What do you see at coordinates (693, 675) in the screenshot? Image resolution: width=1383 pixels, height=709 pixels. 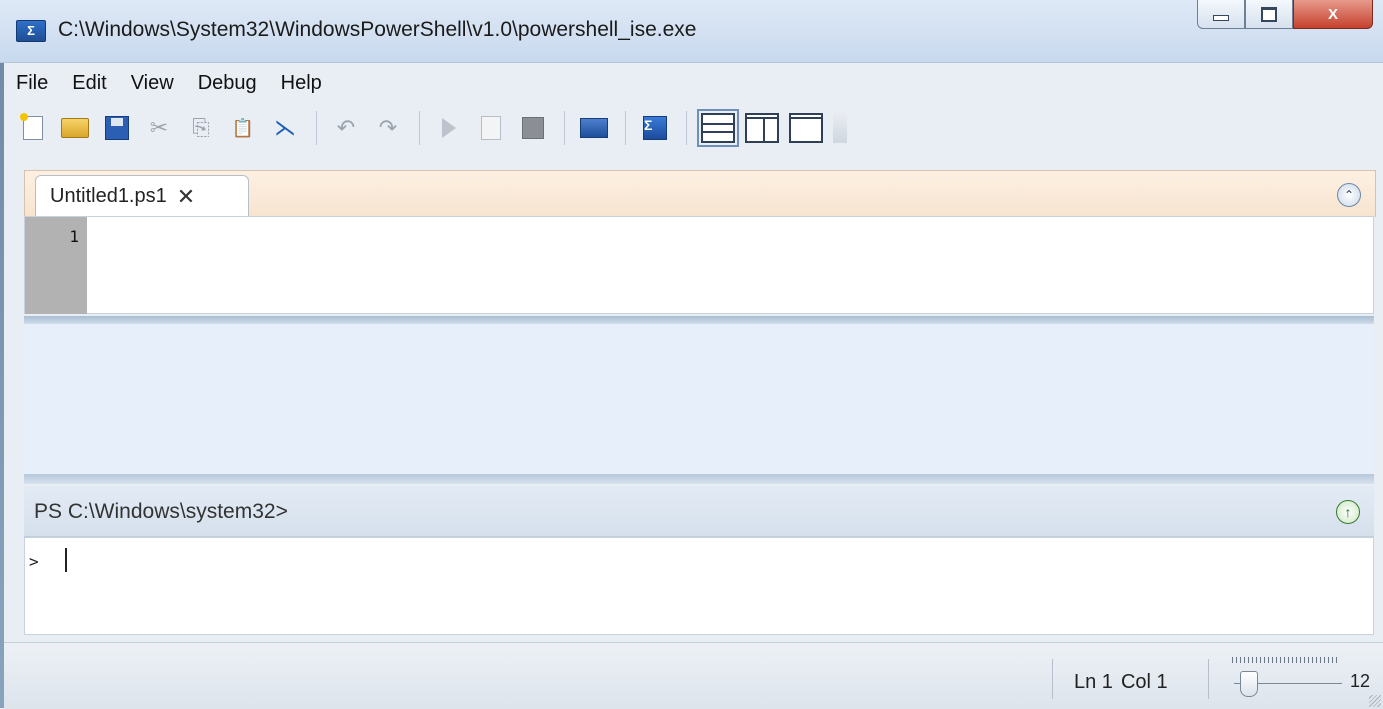 I see `status-bar: Ln 1 Col 1 12` at bounding box center [693, 675].